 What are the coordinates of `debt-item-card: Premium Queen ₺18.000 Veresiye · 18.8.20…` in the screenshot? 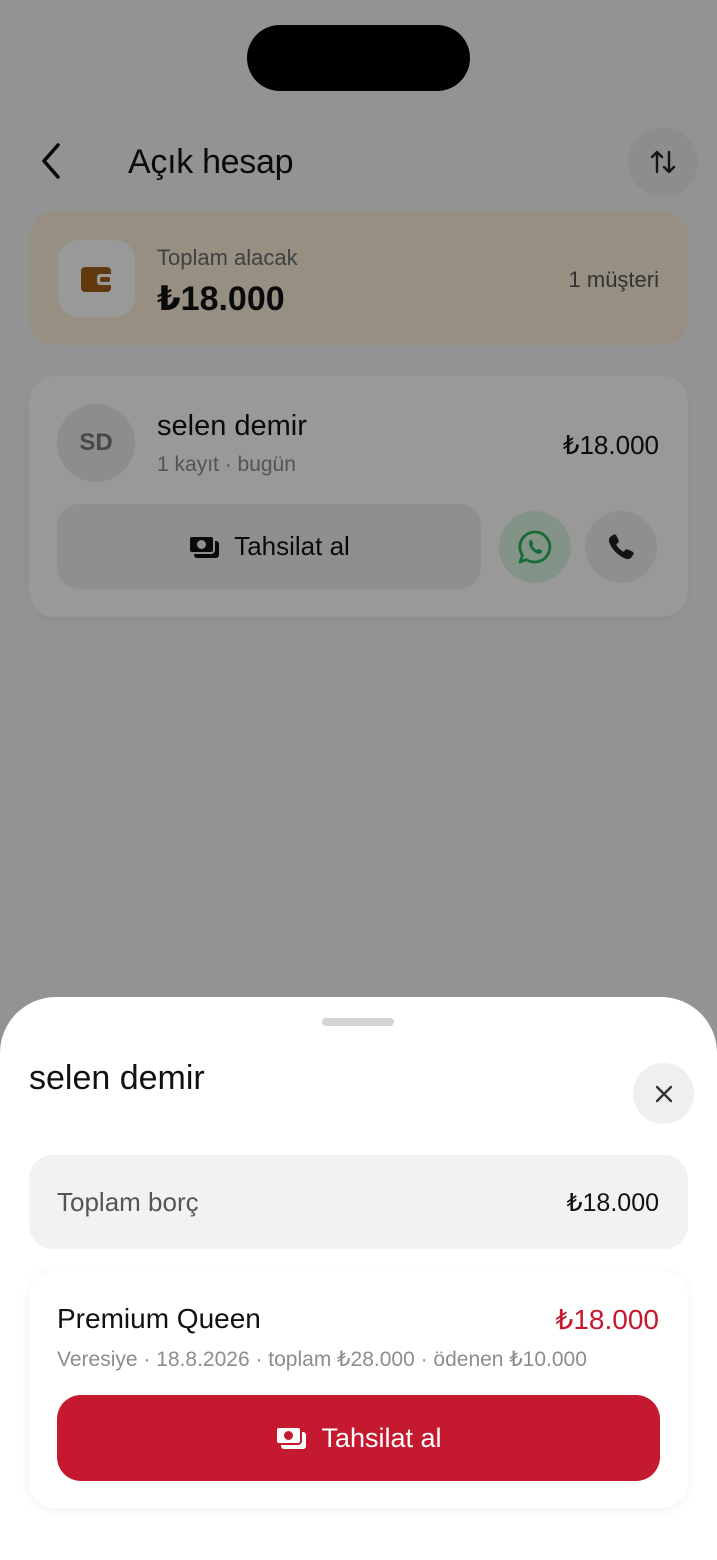 It's located at (358, 1389).